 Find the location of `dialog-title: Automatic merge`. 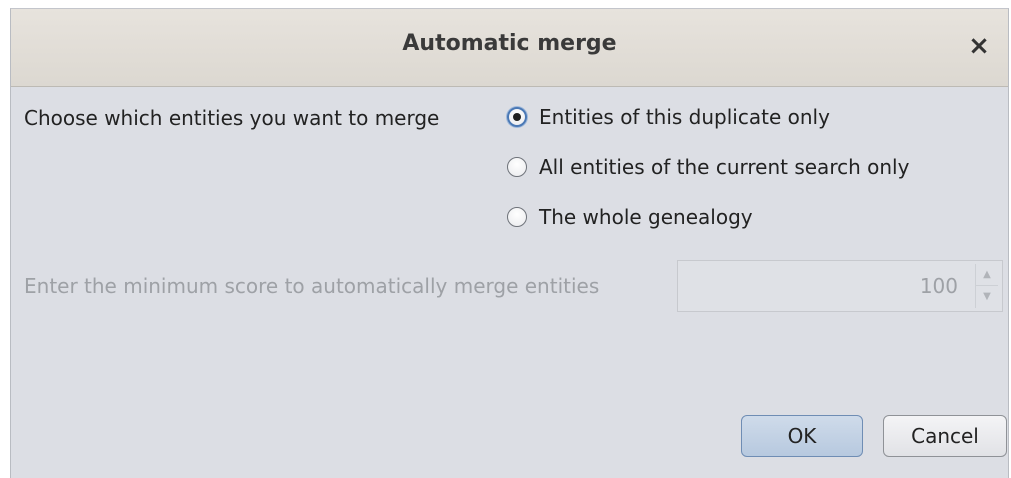

dialog-title: Automatic merge is located at coordinates (509, 43).